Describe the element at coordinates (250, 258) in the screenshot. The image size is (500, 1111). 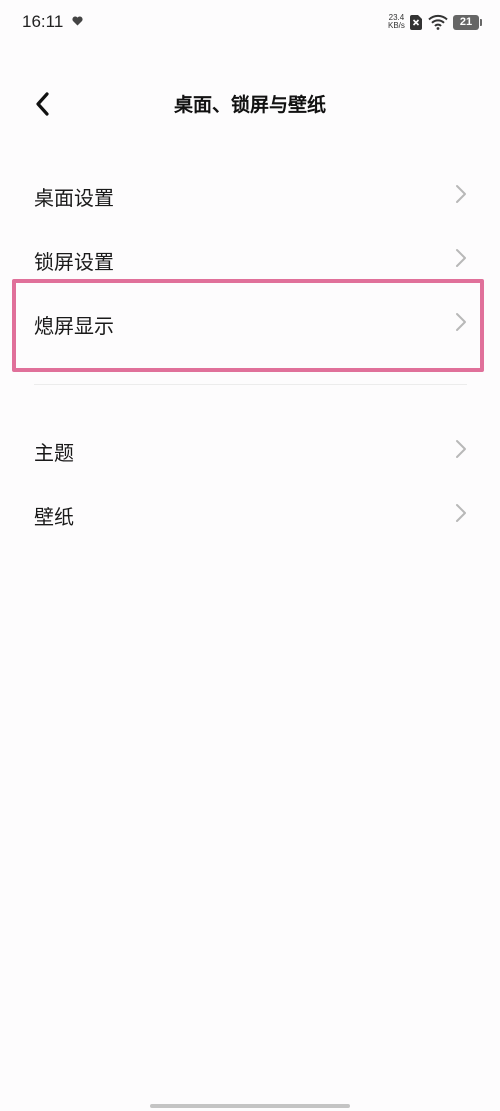
I see `list-item-lockscreen-settings: 锁屏设置` at that location.